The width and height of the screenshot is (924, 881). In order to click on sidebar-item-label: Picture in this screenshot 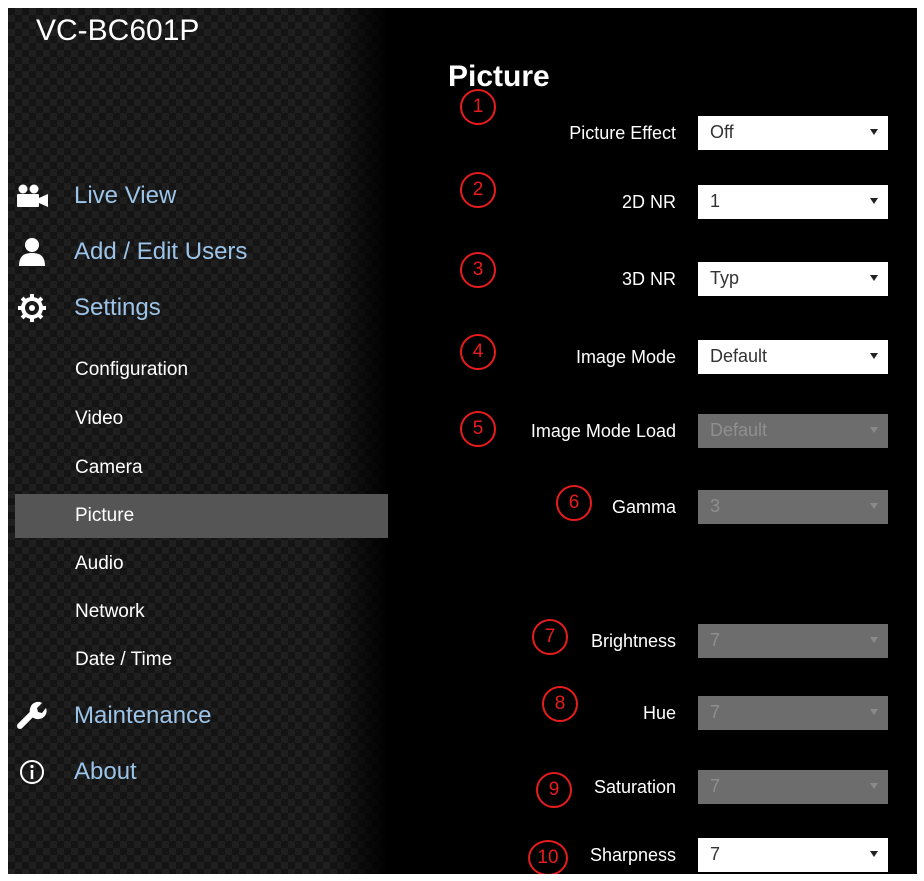, I will do `click(105, 515)`.